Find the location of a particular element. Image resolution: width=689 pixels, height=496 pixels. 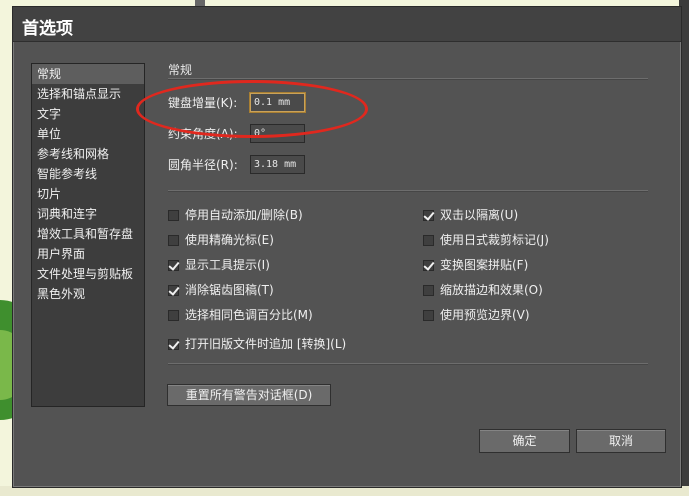

category-item-smart-guides: 智能参考线 is located at coordinates (88, 174).